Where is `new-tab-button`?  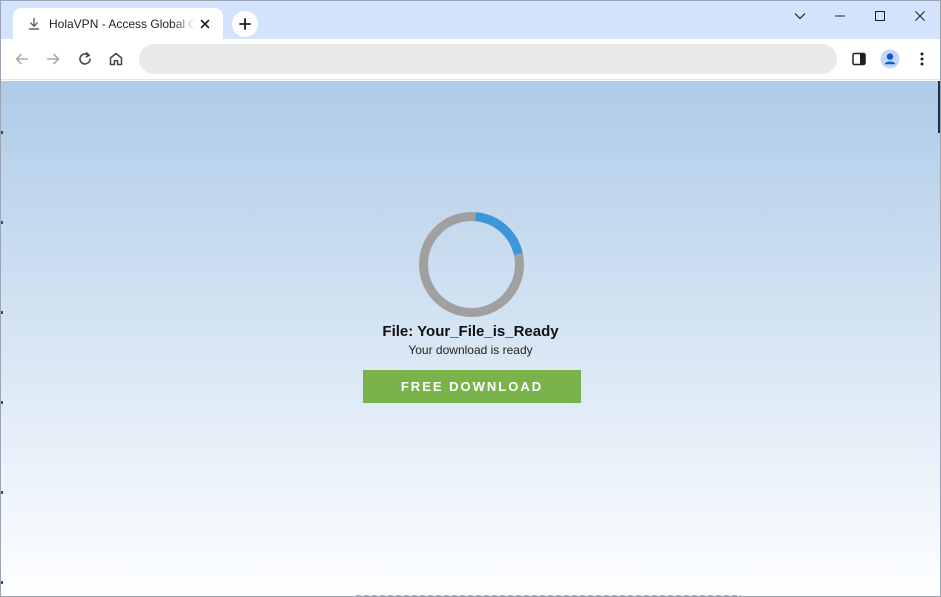 new-tab-button is located at coordinates (245, 24).